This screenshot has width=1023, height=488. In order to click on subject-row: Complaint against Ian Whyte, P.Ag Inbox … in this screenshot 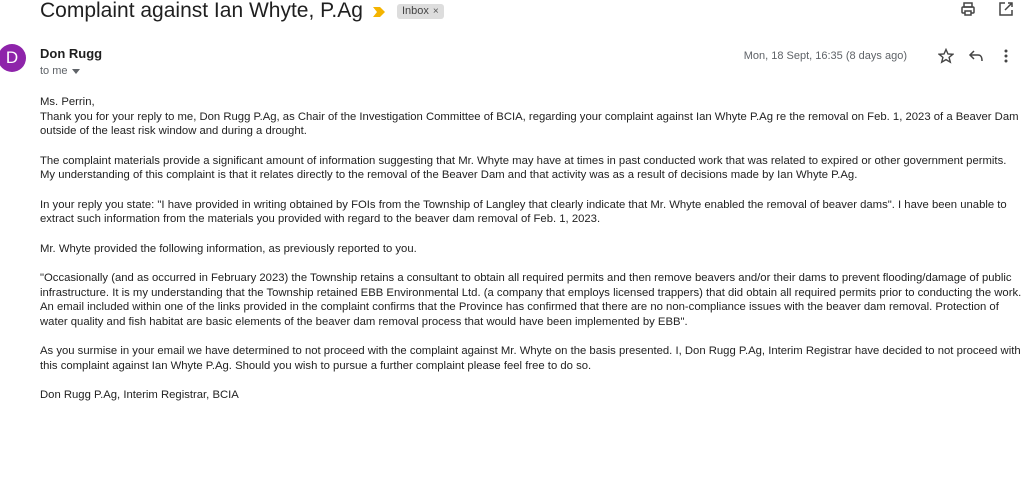, I will do `click(242, 11)`.